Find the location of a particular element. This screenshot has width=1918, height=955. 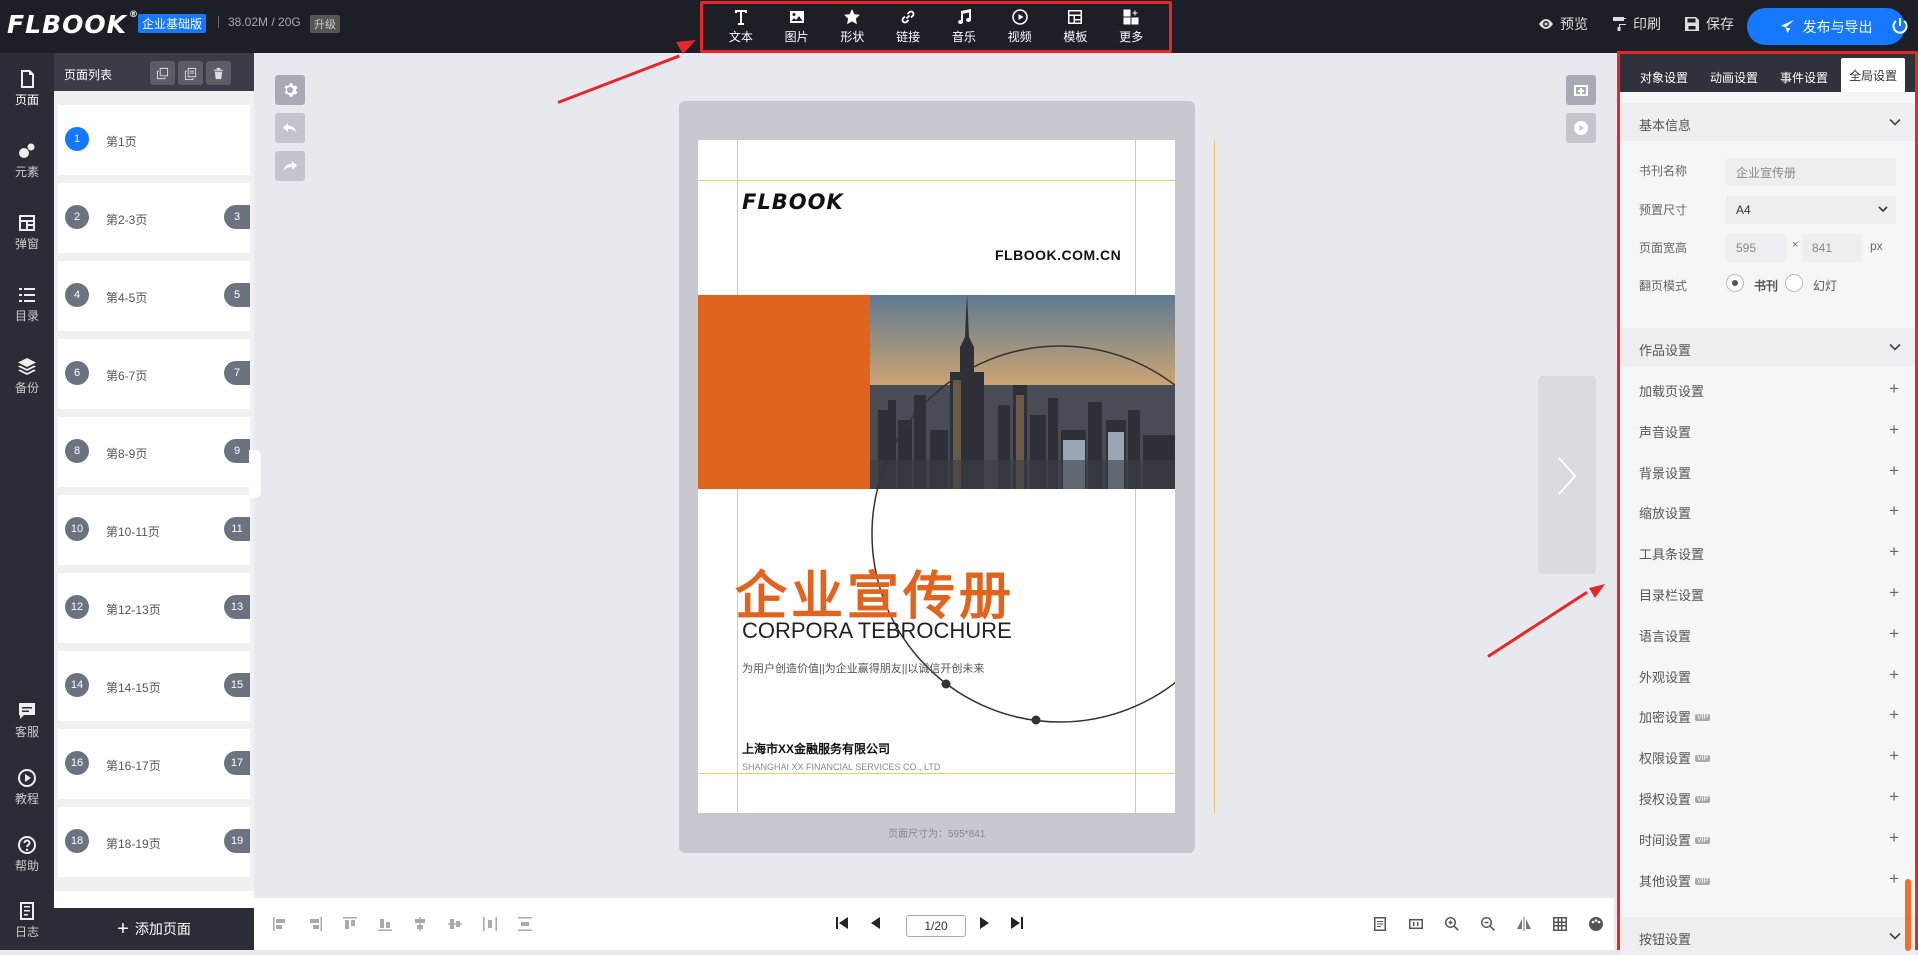

panel-scrollbar is located at coordinates (1908, 915).